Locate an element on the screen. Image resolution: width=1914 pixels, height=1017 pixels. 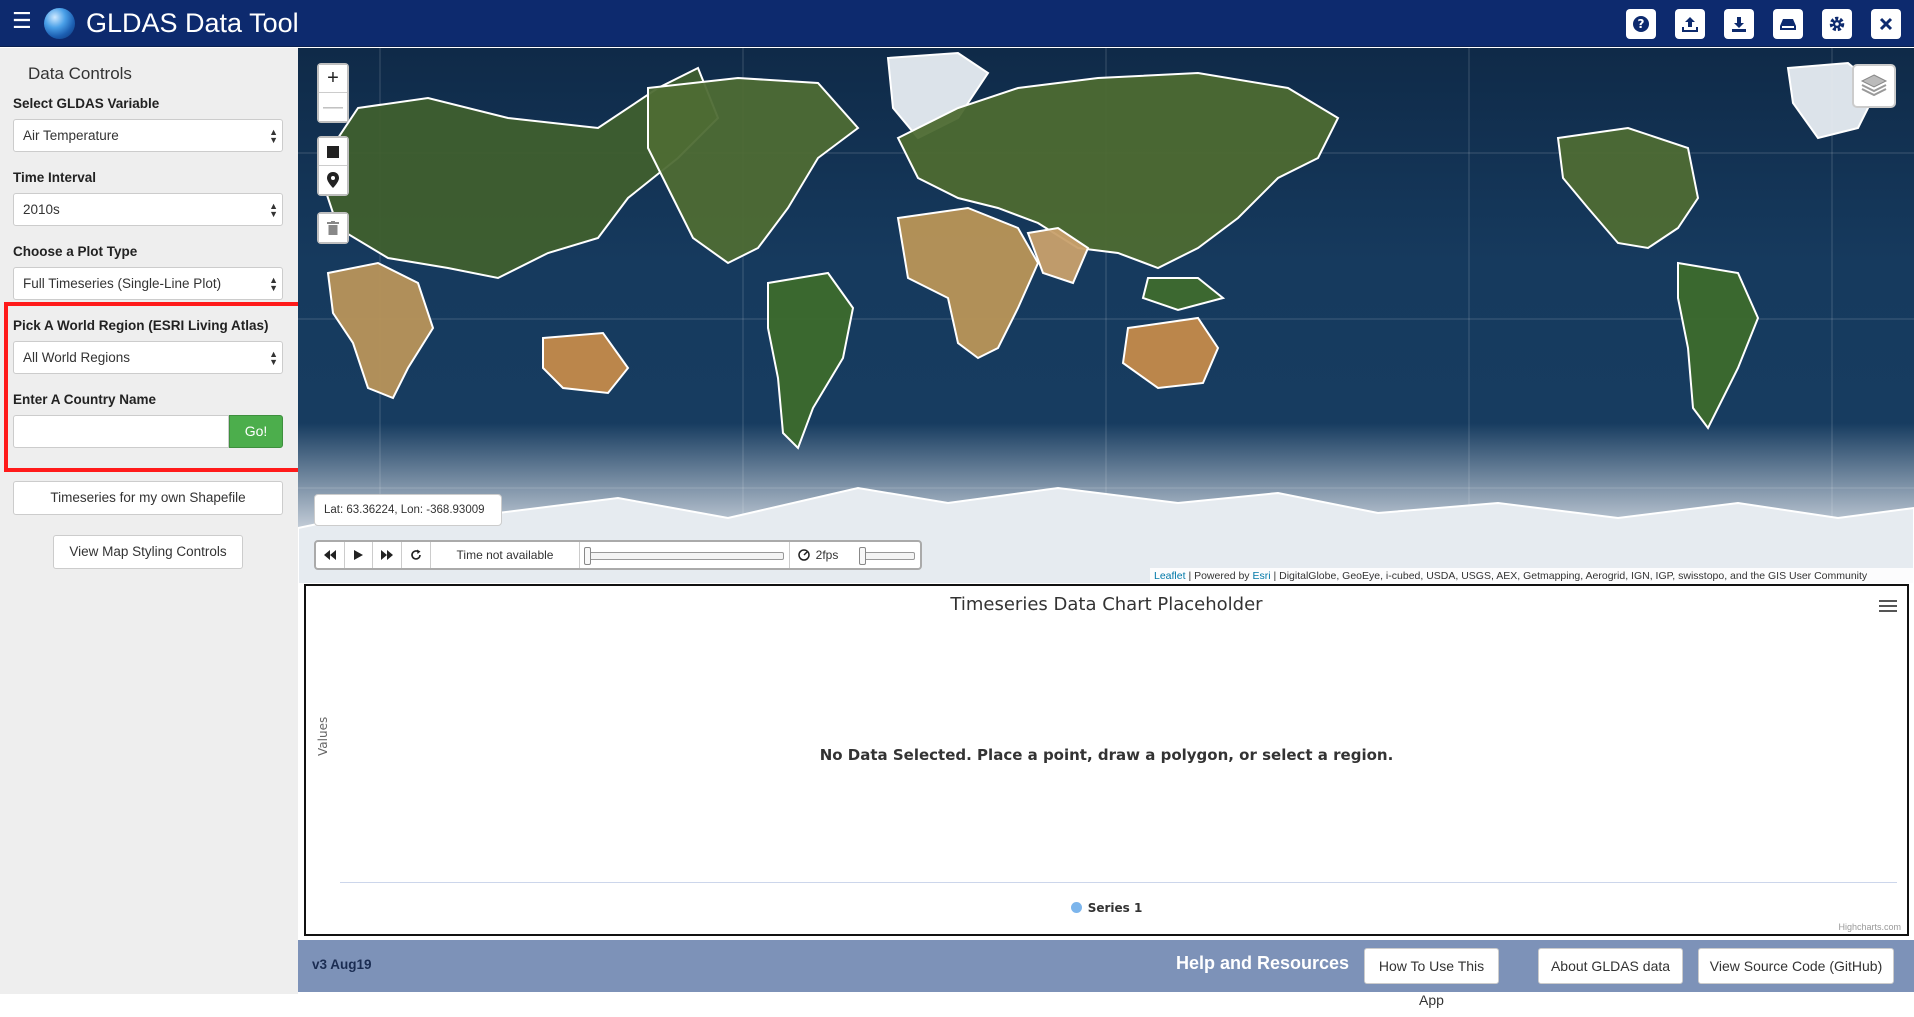
rewind-icon is located at coordinates (329, 555).